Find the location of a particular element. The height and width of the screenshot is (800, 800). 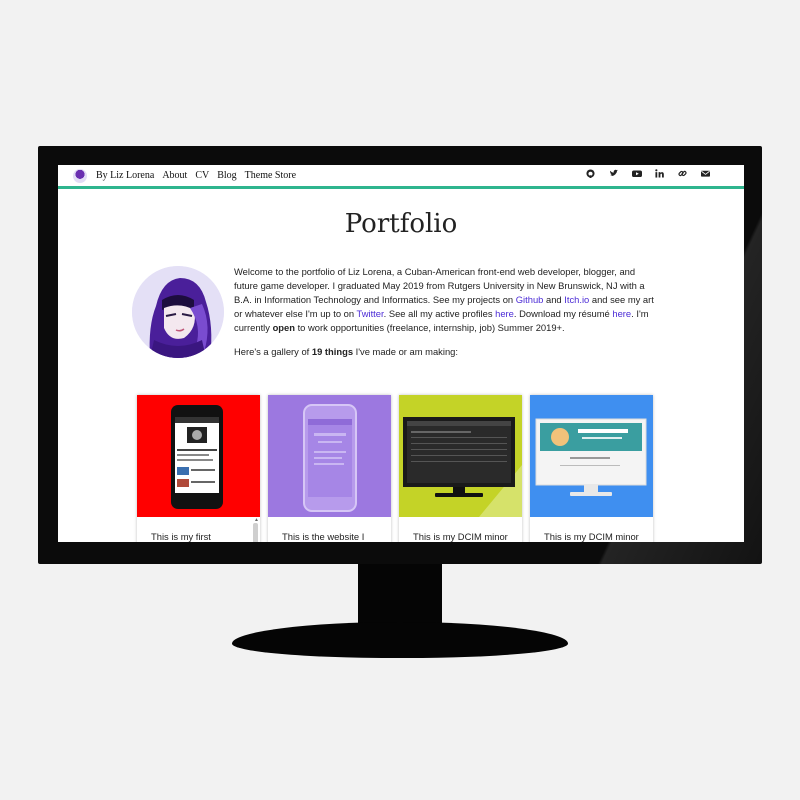

youtube-icon is located at coordinates (637, 175).